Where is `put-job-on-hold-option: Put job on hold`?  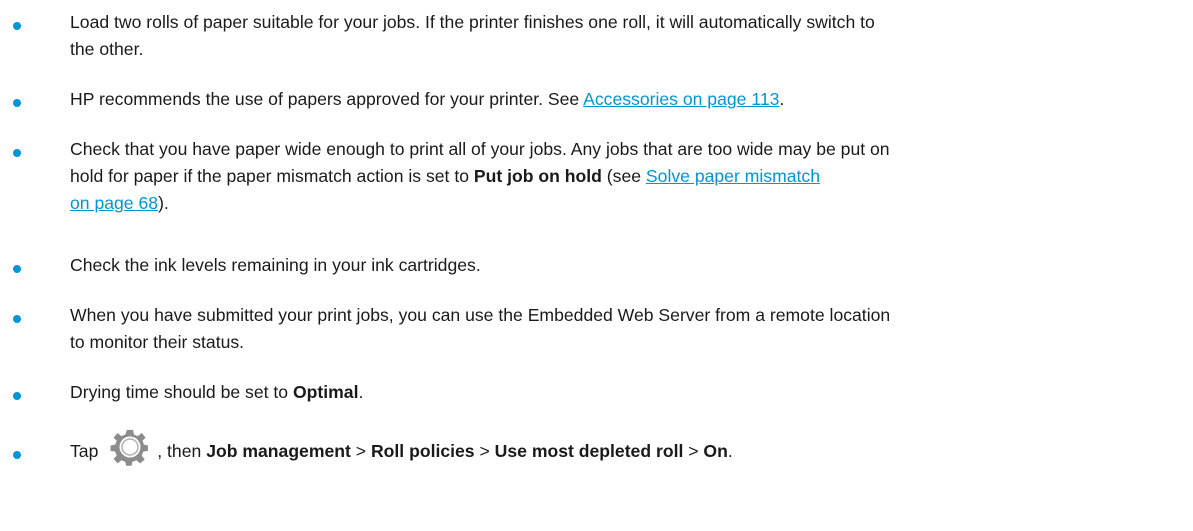 put-job-on-hold-option: Put job on hold is located at coordinates (537, 176).